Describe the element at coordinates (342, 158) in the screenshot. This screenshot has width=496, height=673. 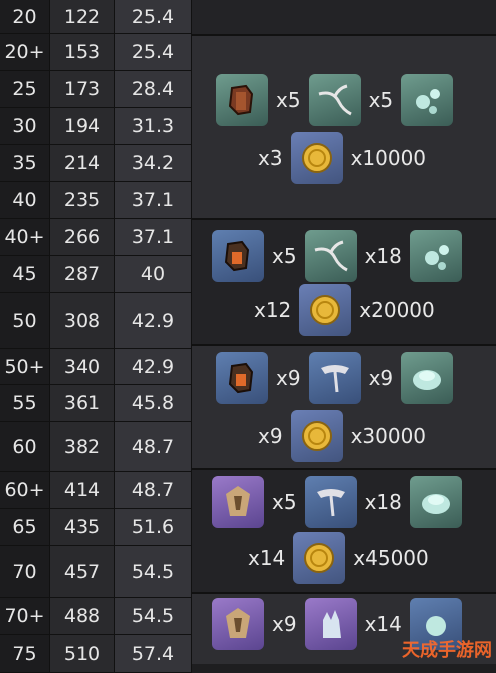
I see `materials-line: x3 x10000` at that location.